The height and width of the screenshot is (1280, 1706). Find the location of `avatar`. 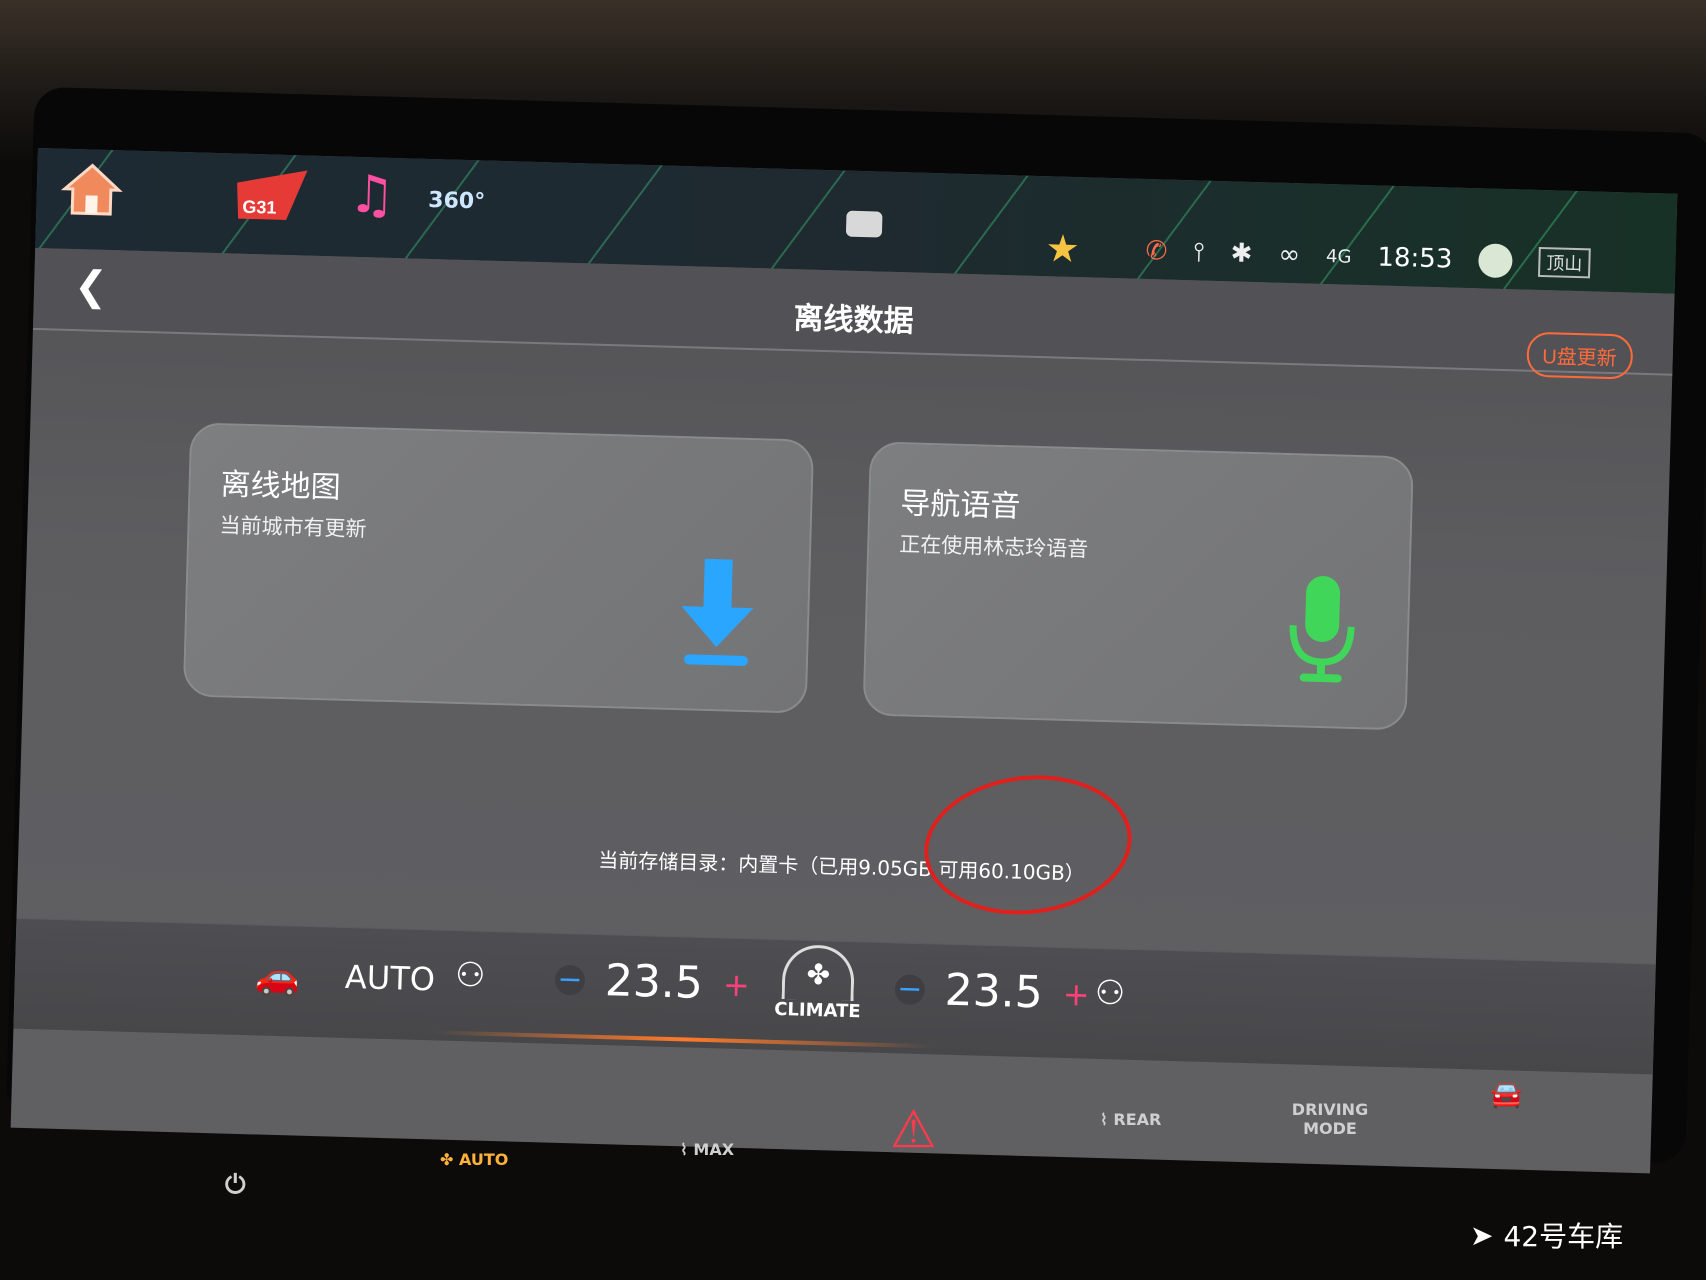

avatar is located at coordinates (1495, 261).